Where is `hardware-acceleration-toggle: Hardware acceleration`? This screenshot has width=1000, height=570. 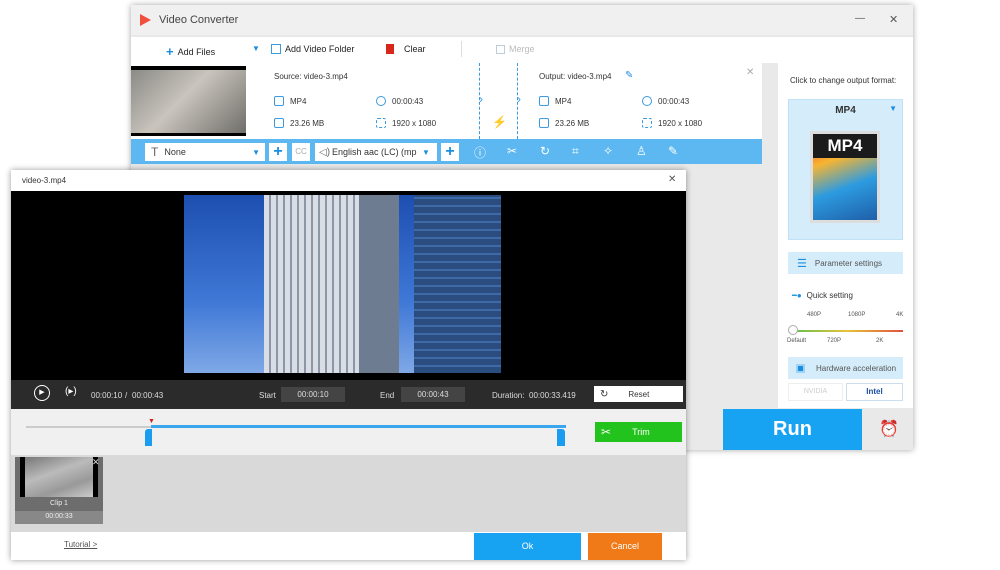
hardware-acceleration-toggle: Hardware acceleration is located at coordinates (845, 368).